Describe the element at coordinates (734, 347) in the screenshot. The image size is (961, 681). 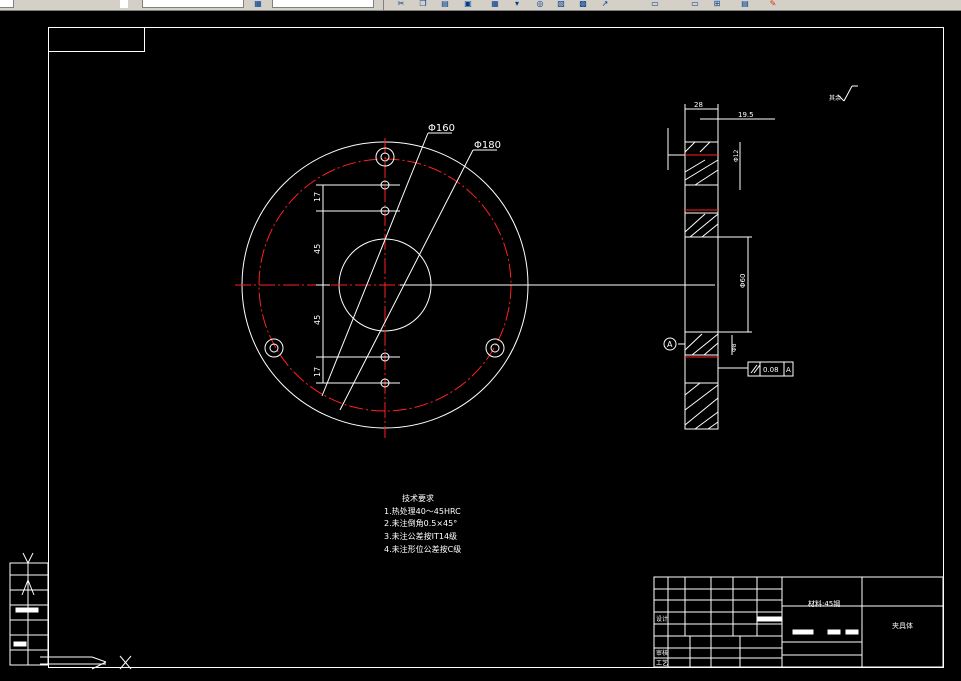
I see `dim-small-2: Φ8` at that location.